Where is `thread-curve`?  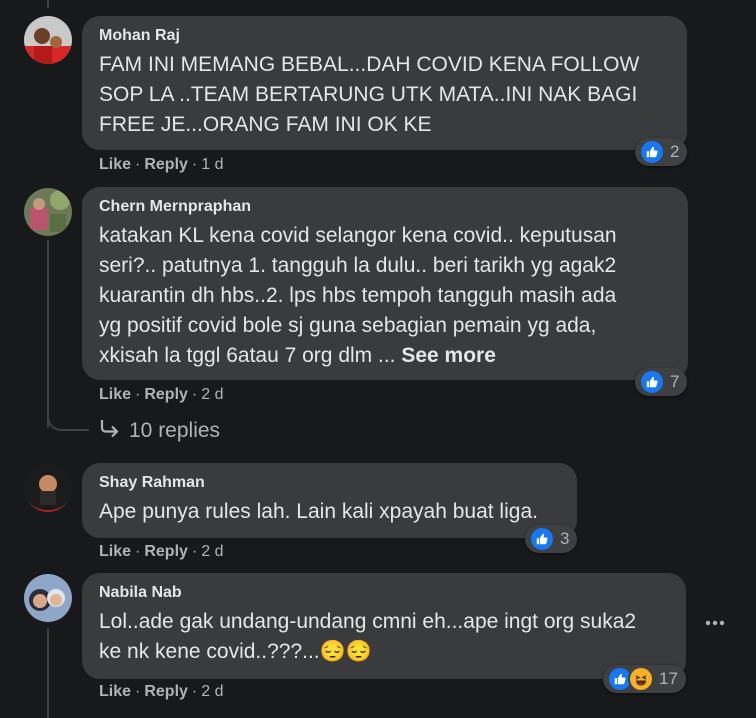
thread-curve is located at coordinates (68, 417).